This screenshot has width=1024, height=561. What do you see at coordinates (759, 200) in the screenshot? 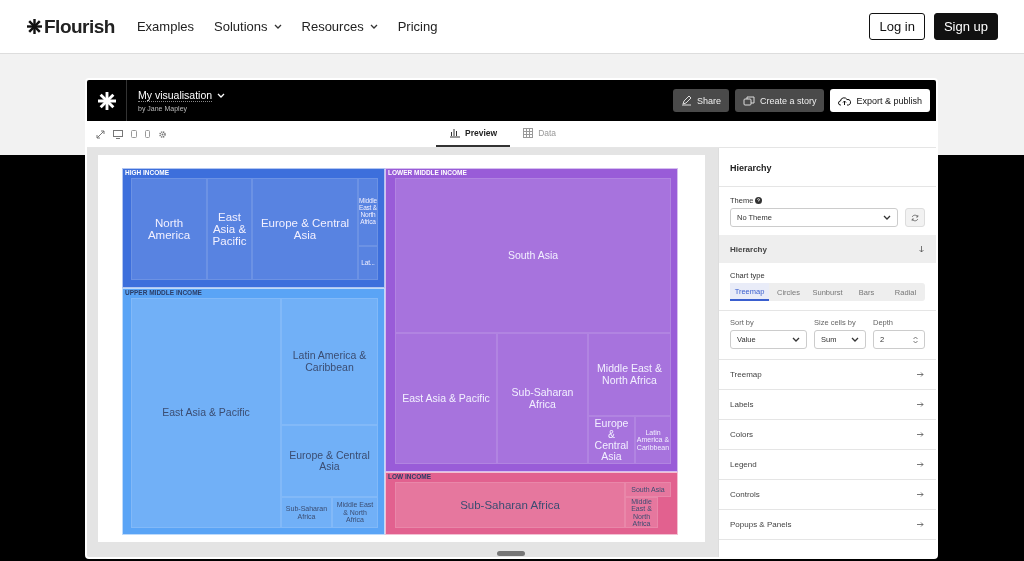
I see `help-icon` at bounding box center [759, 200].